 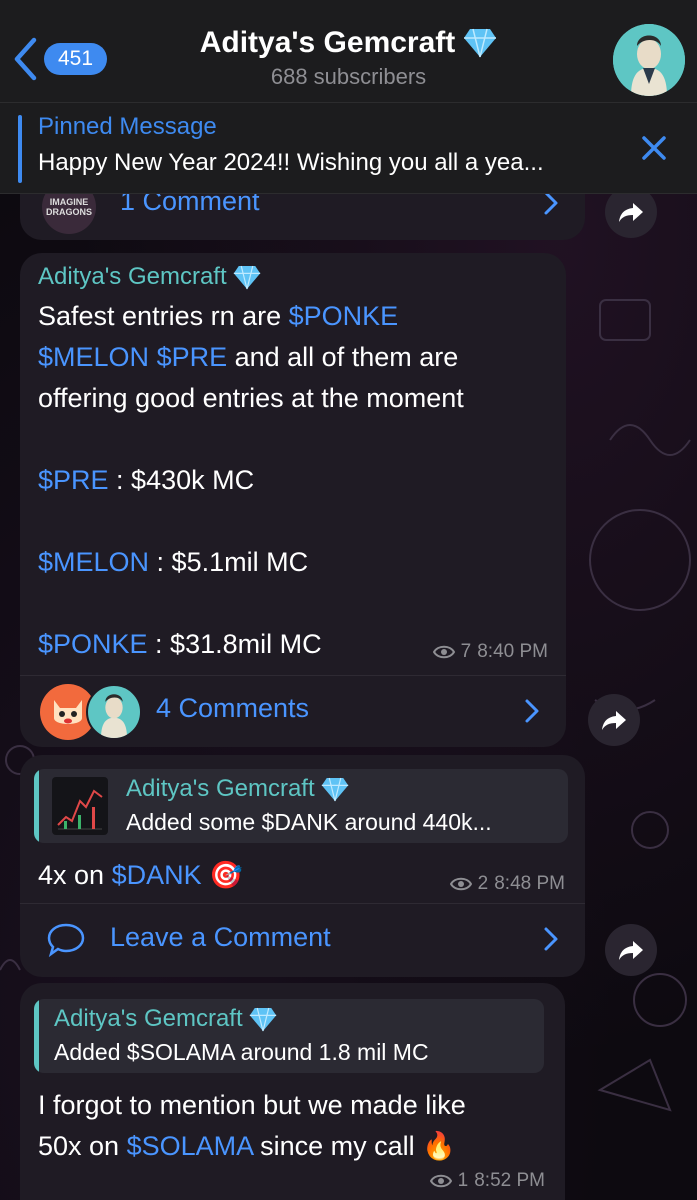 I want to click on comments-label: 4 Comments, so click(x=233, y=708).